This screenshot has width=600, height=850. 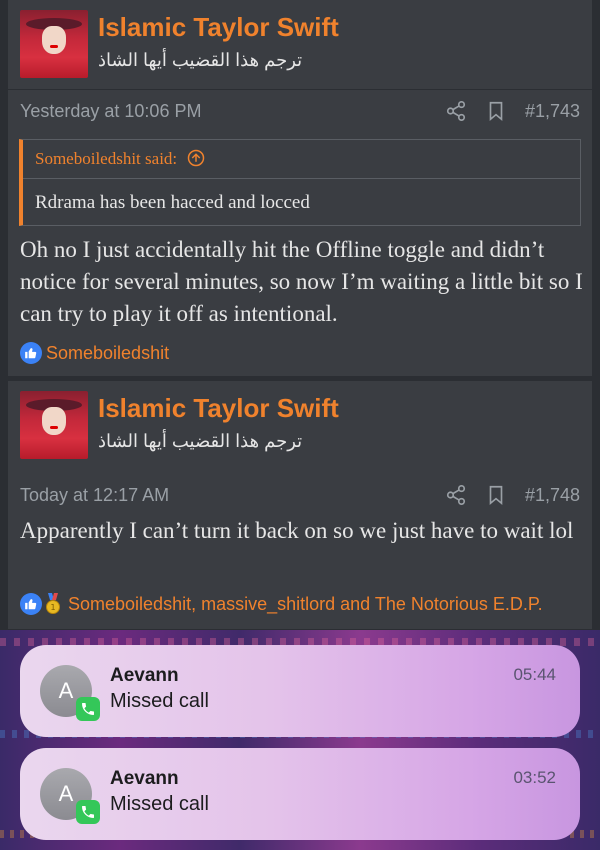 What do you see at coordinates (106, 158) in the screenshot?
I see `quote-author: Someboiledshit said:` at bounding box center [106, 158].